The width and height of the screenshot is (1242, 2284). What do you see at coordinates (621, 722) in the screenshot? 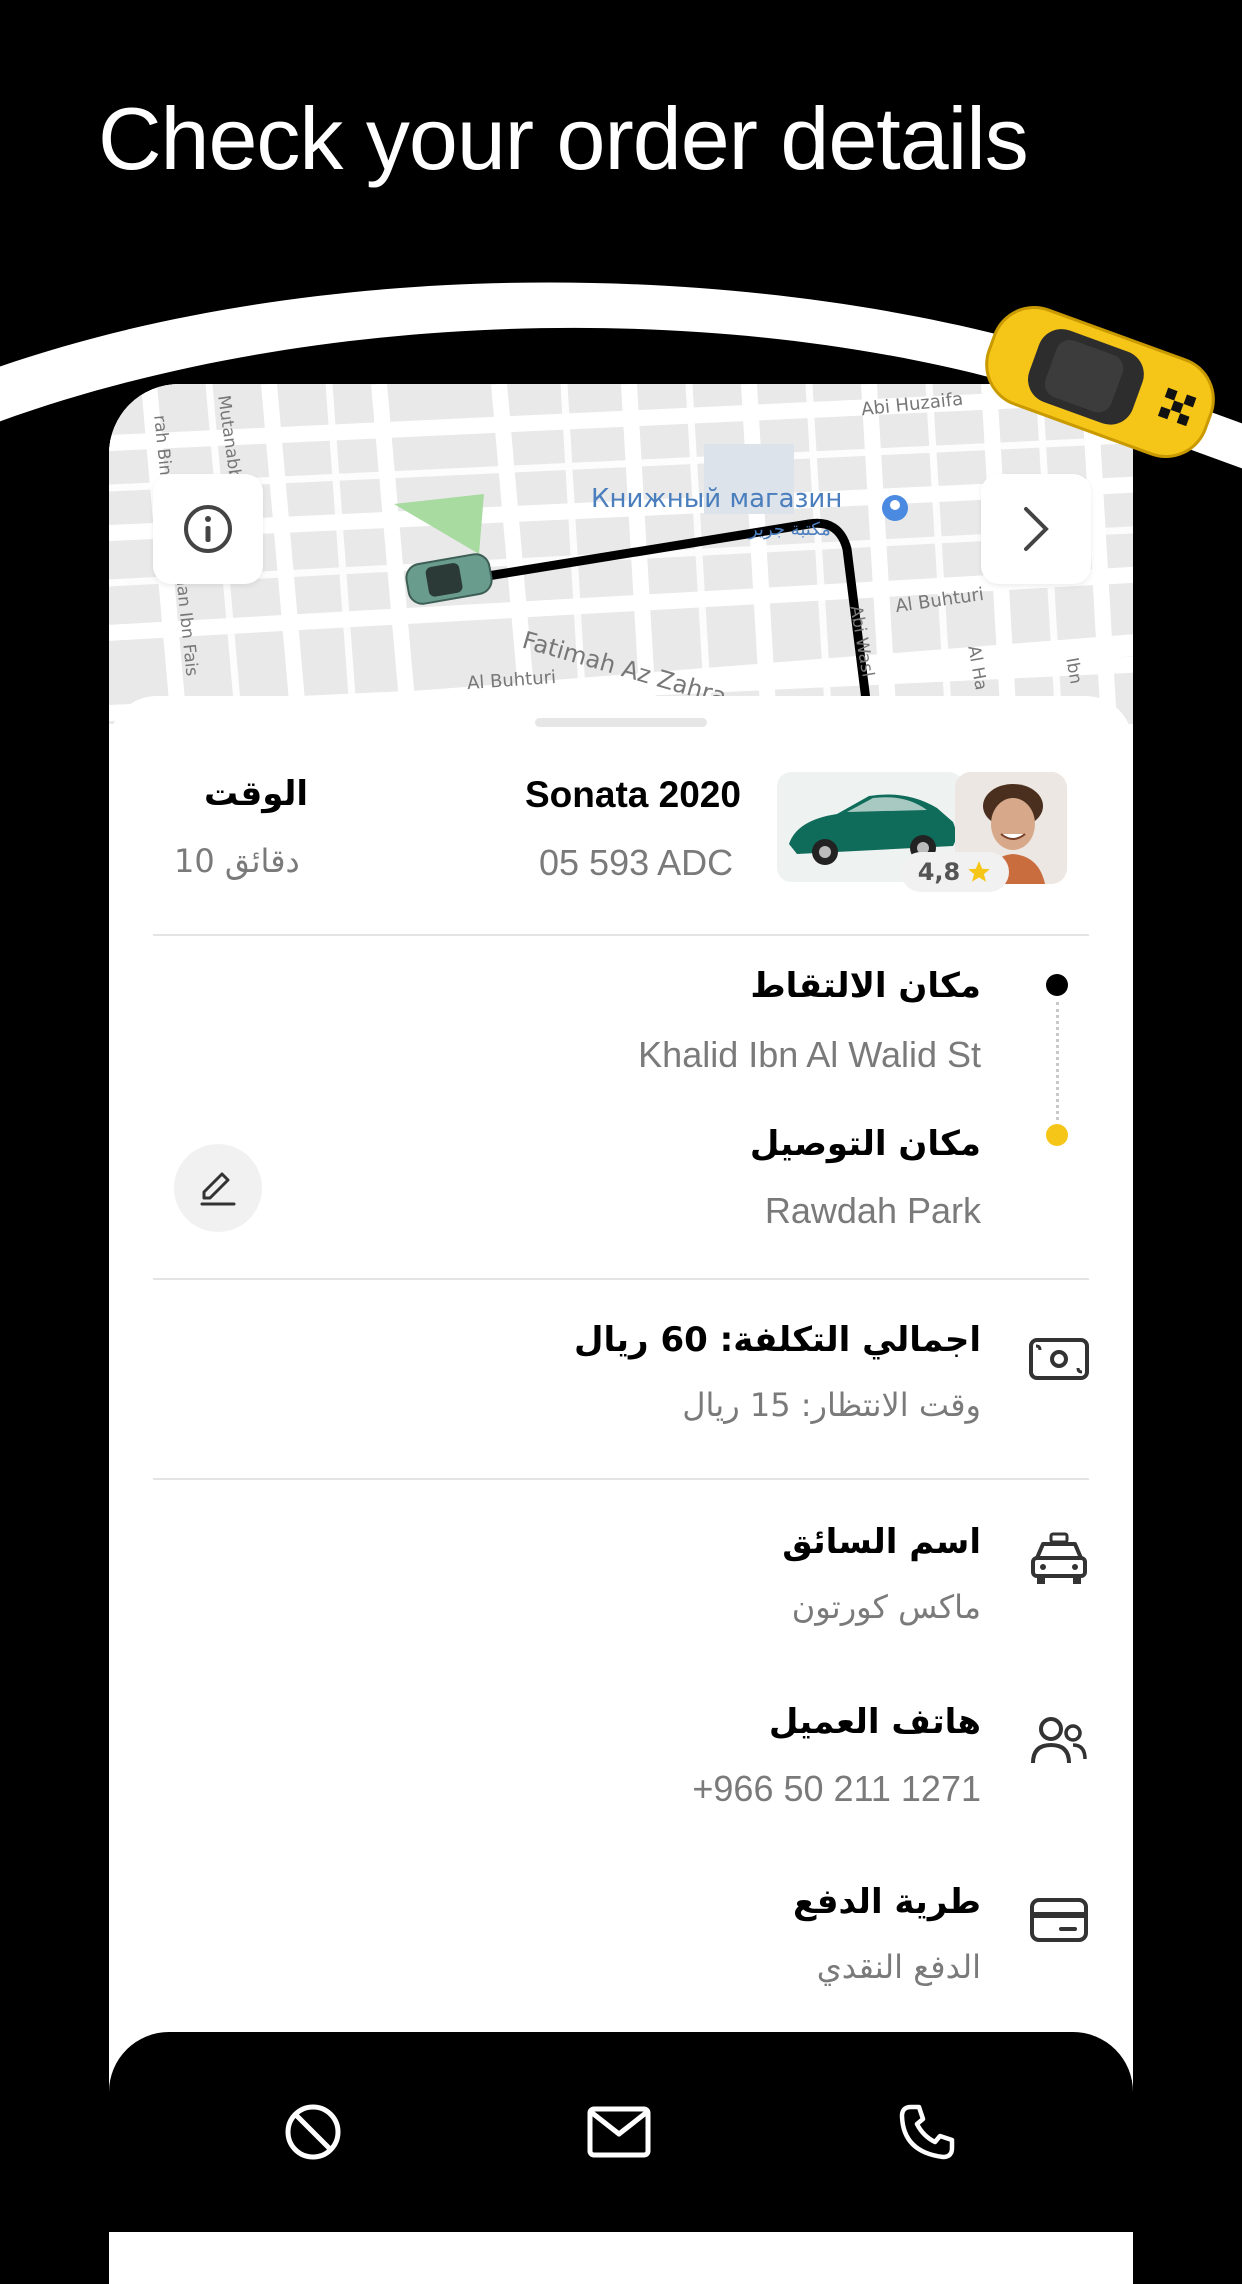
I see `sheet-grabber` at bounding box center [621, 722].